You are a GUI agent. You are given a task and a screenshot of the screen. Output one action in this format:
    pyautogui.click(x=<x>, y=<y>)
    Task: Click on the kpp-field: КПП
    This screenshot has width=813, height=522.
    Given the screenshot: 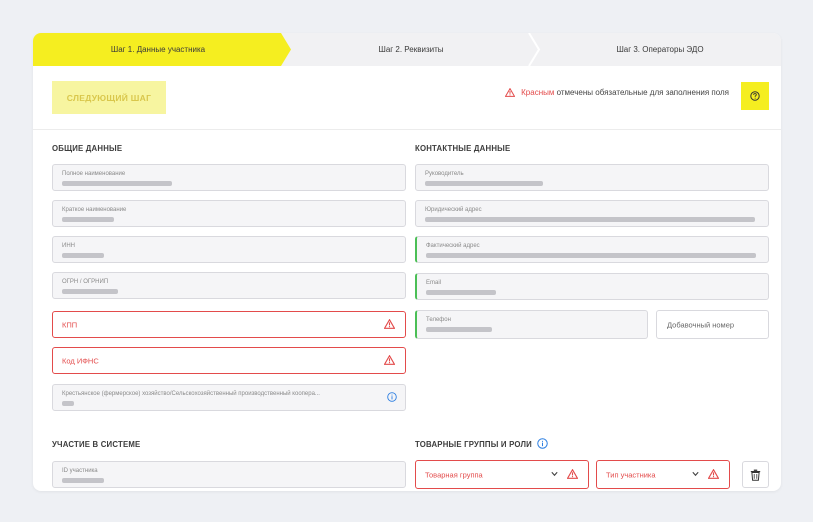 What is the action you would take?
    pyautogui.click(x=229, y=324)
    